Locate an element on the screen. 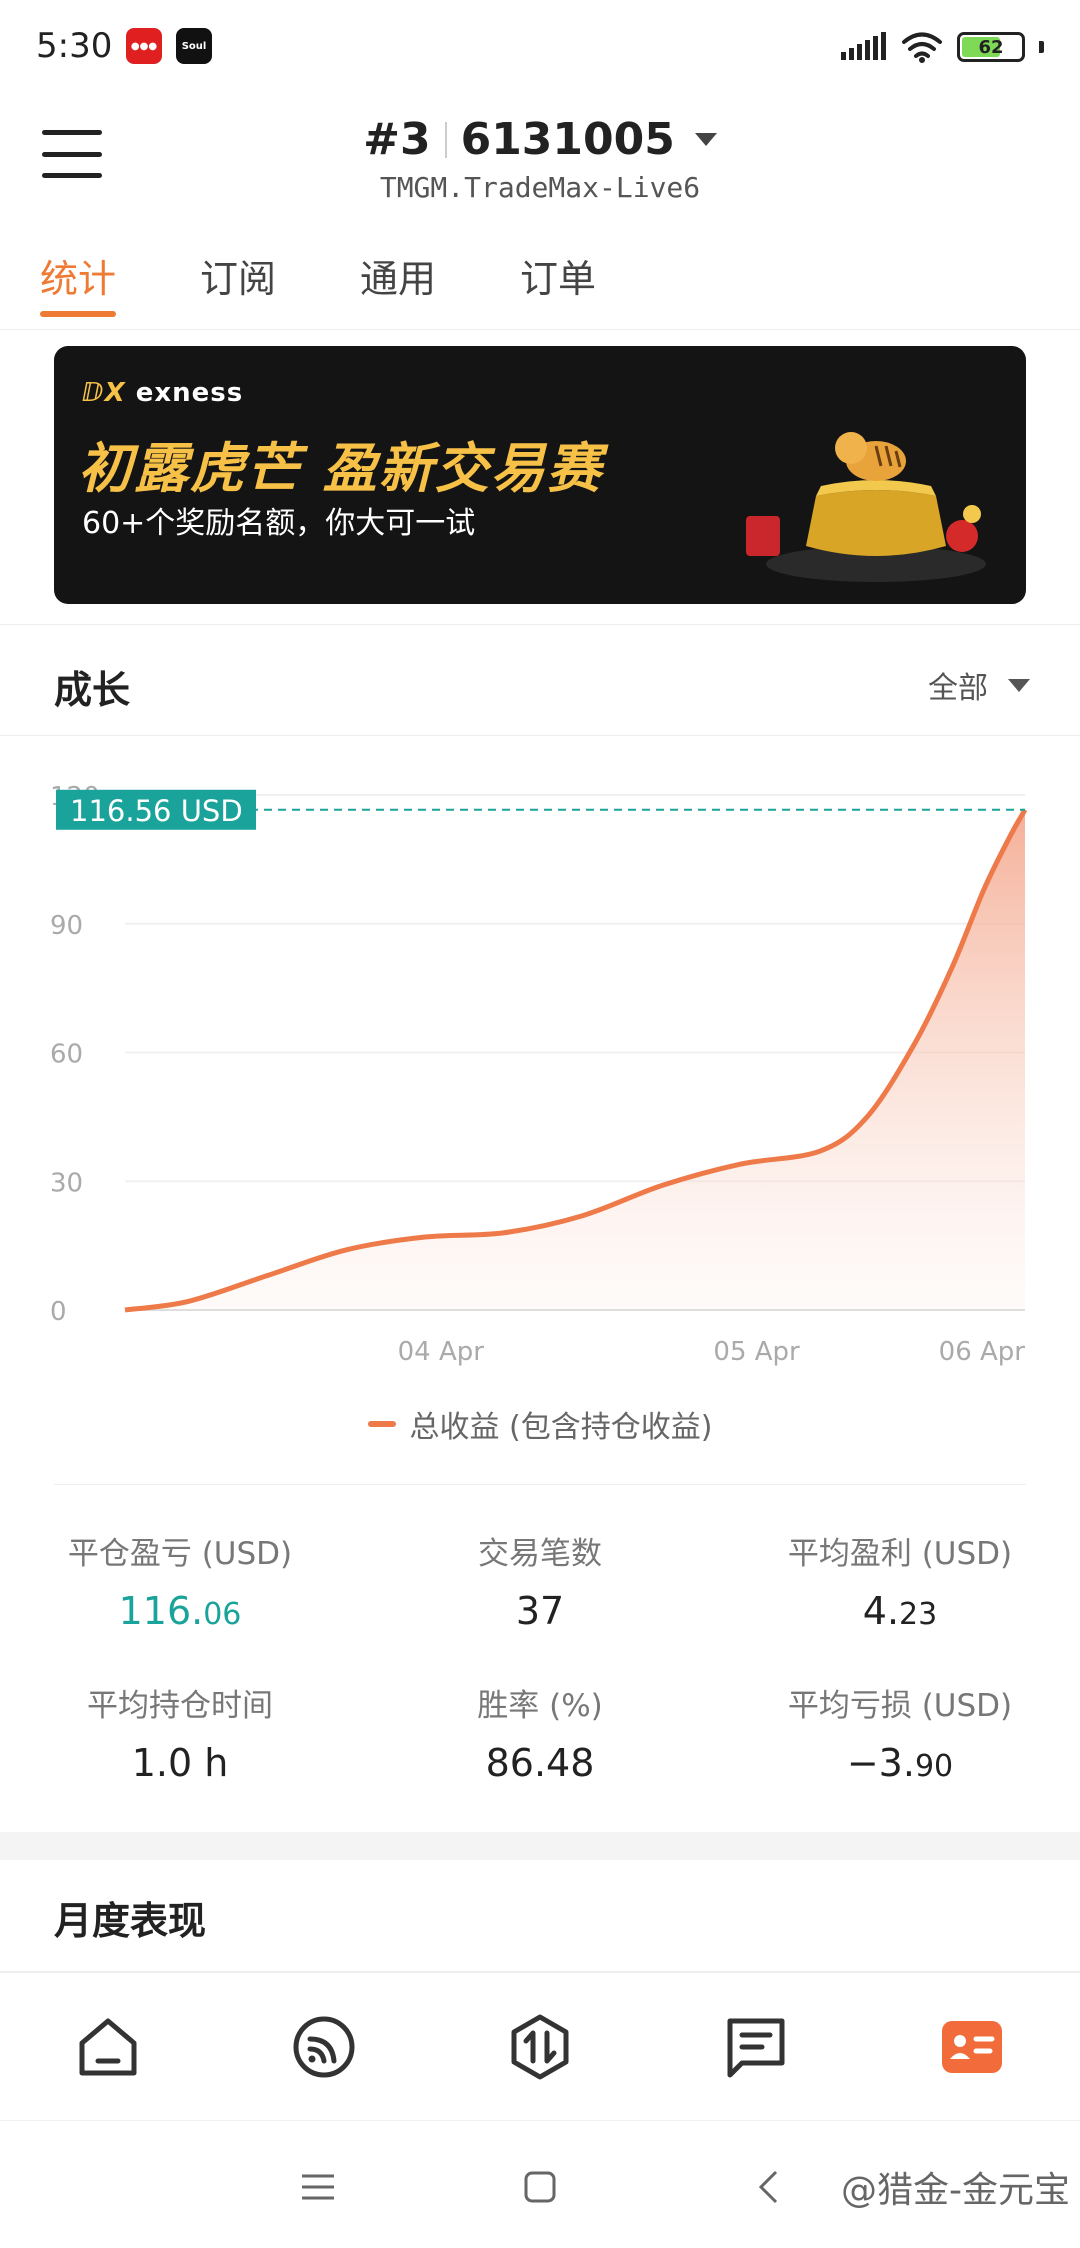 This screenshot has height=2248, width=1080. chart-legend: 总收益 (包含持仓收益) is located at coordinates (540, 1424).